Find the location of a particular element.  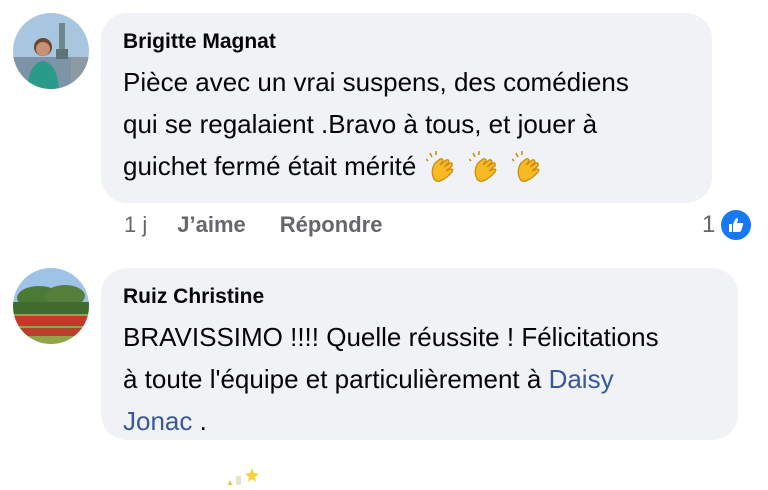

comment-line-text: à toute l'équipe et particulièrement à is located at coordinates (336, 379).